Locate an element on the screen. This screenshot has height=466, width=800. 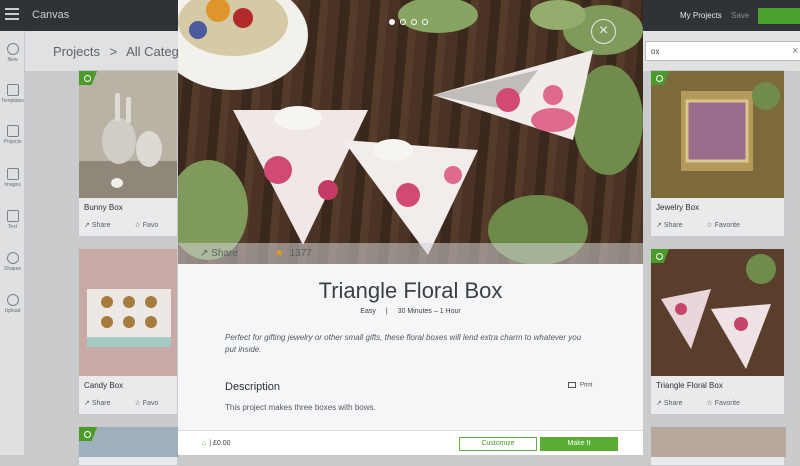
save-button: Save is located at coordinates (740, 15).